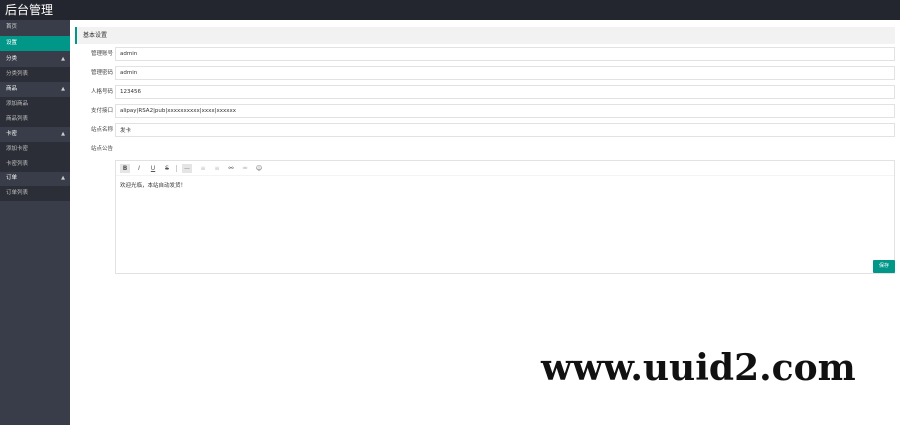 The image size is (900, 425). I want to click on sidebar-item-add-goods: 添加商品, so click(35, 104).